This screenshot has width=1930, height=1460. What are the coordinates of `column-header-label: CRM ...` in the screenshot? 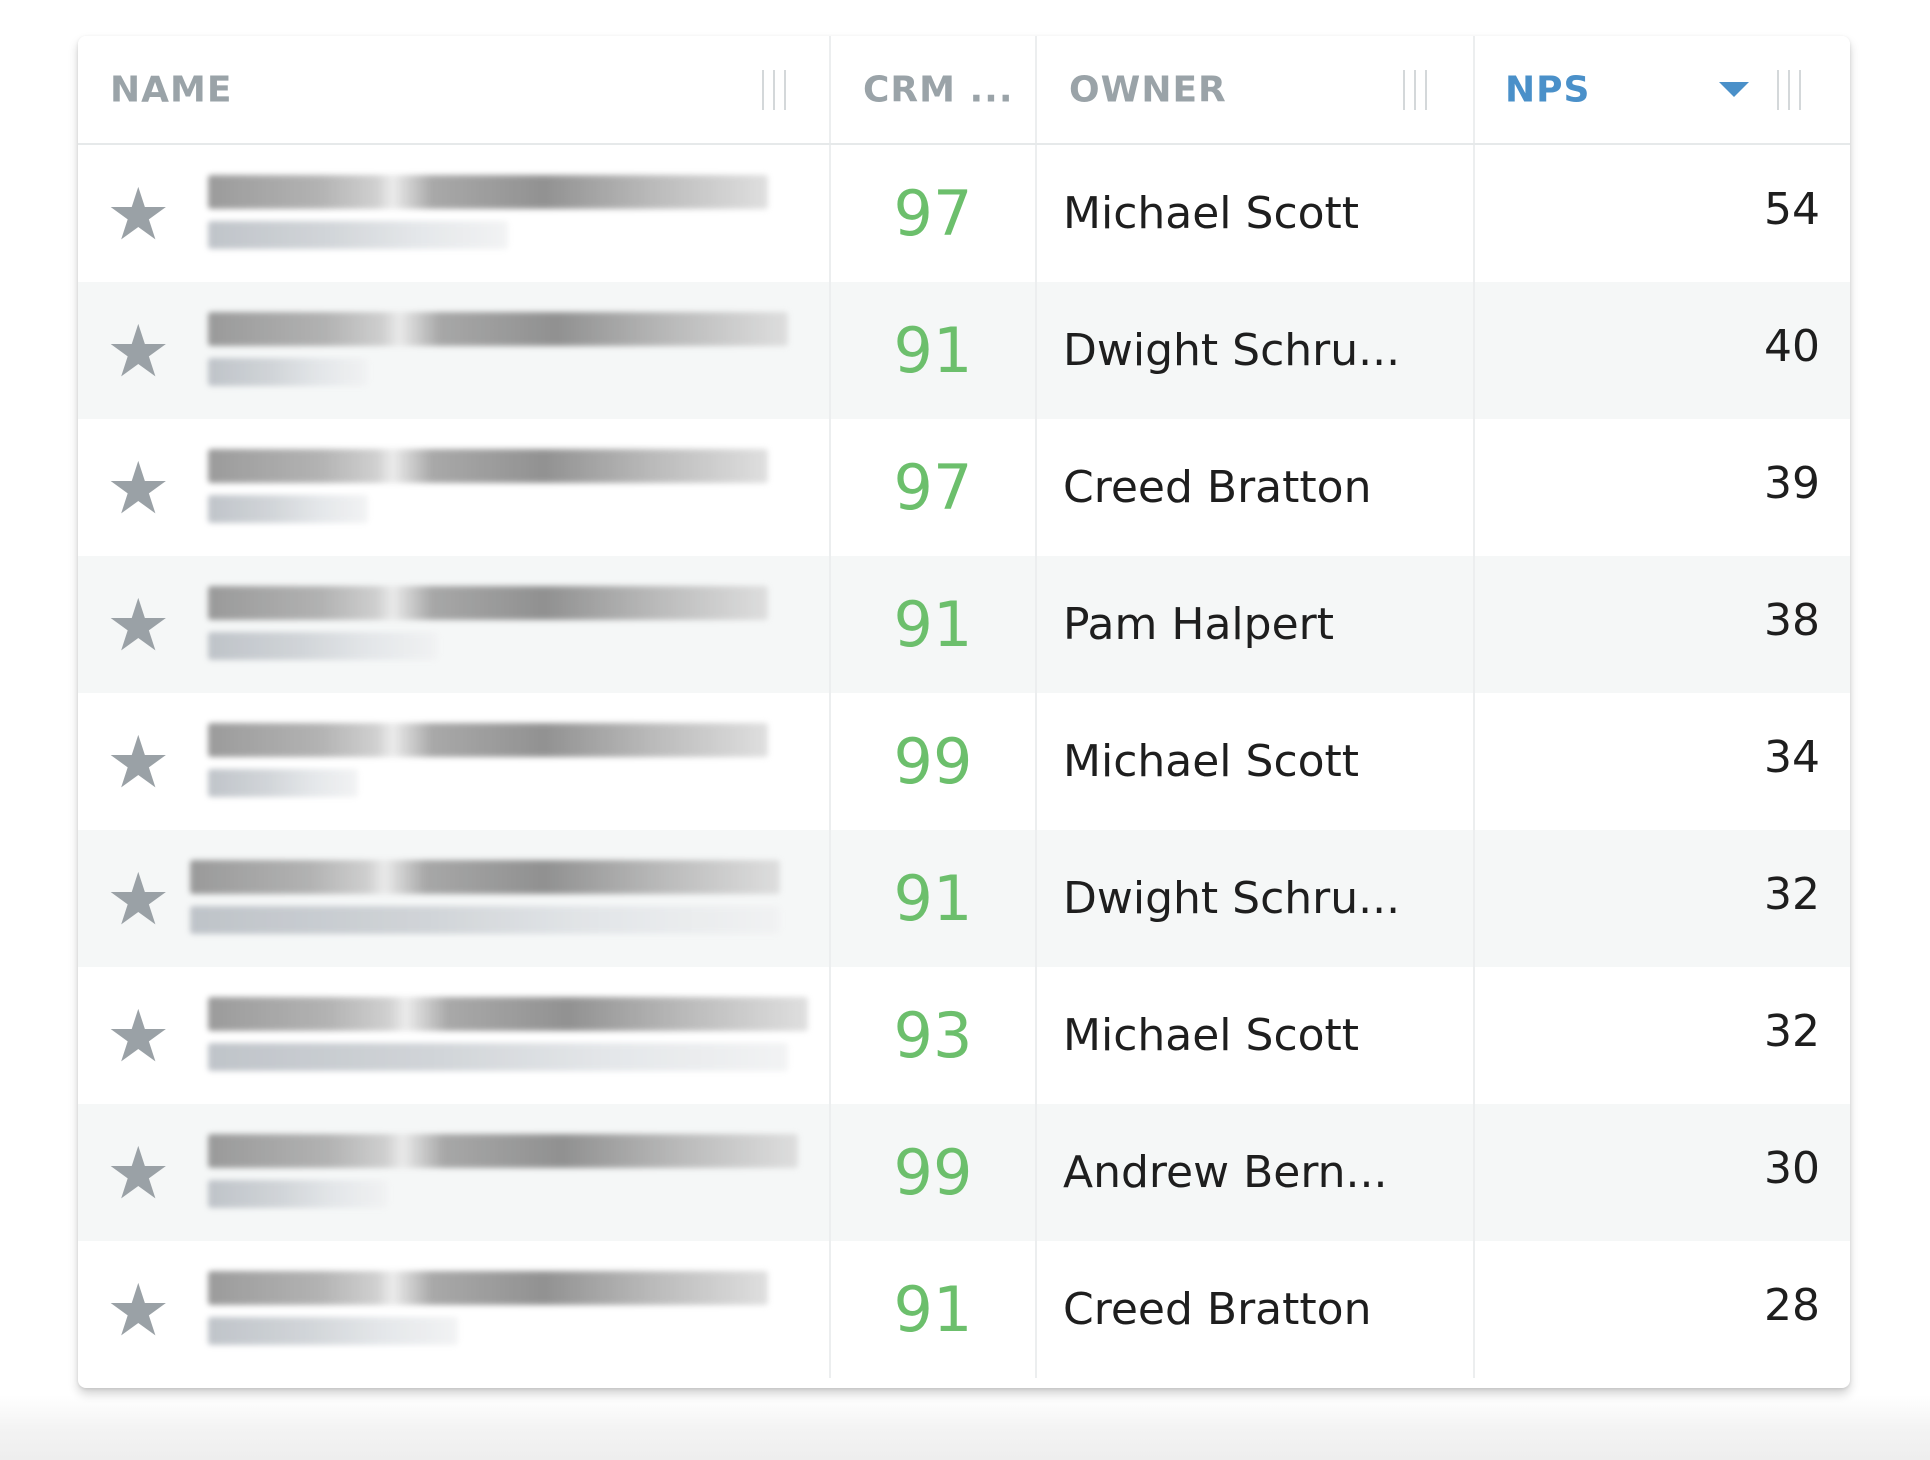 It's located at (938, 89).